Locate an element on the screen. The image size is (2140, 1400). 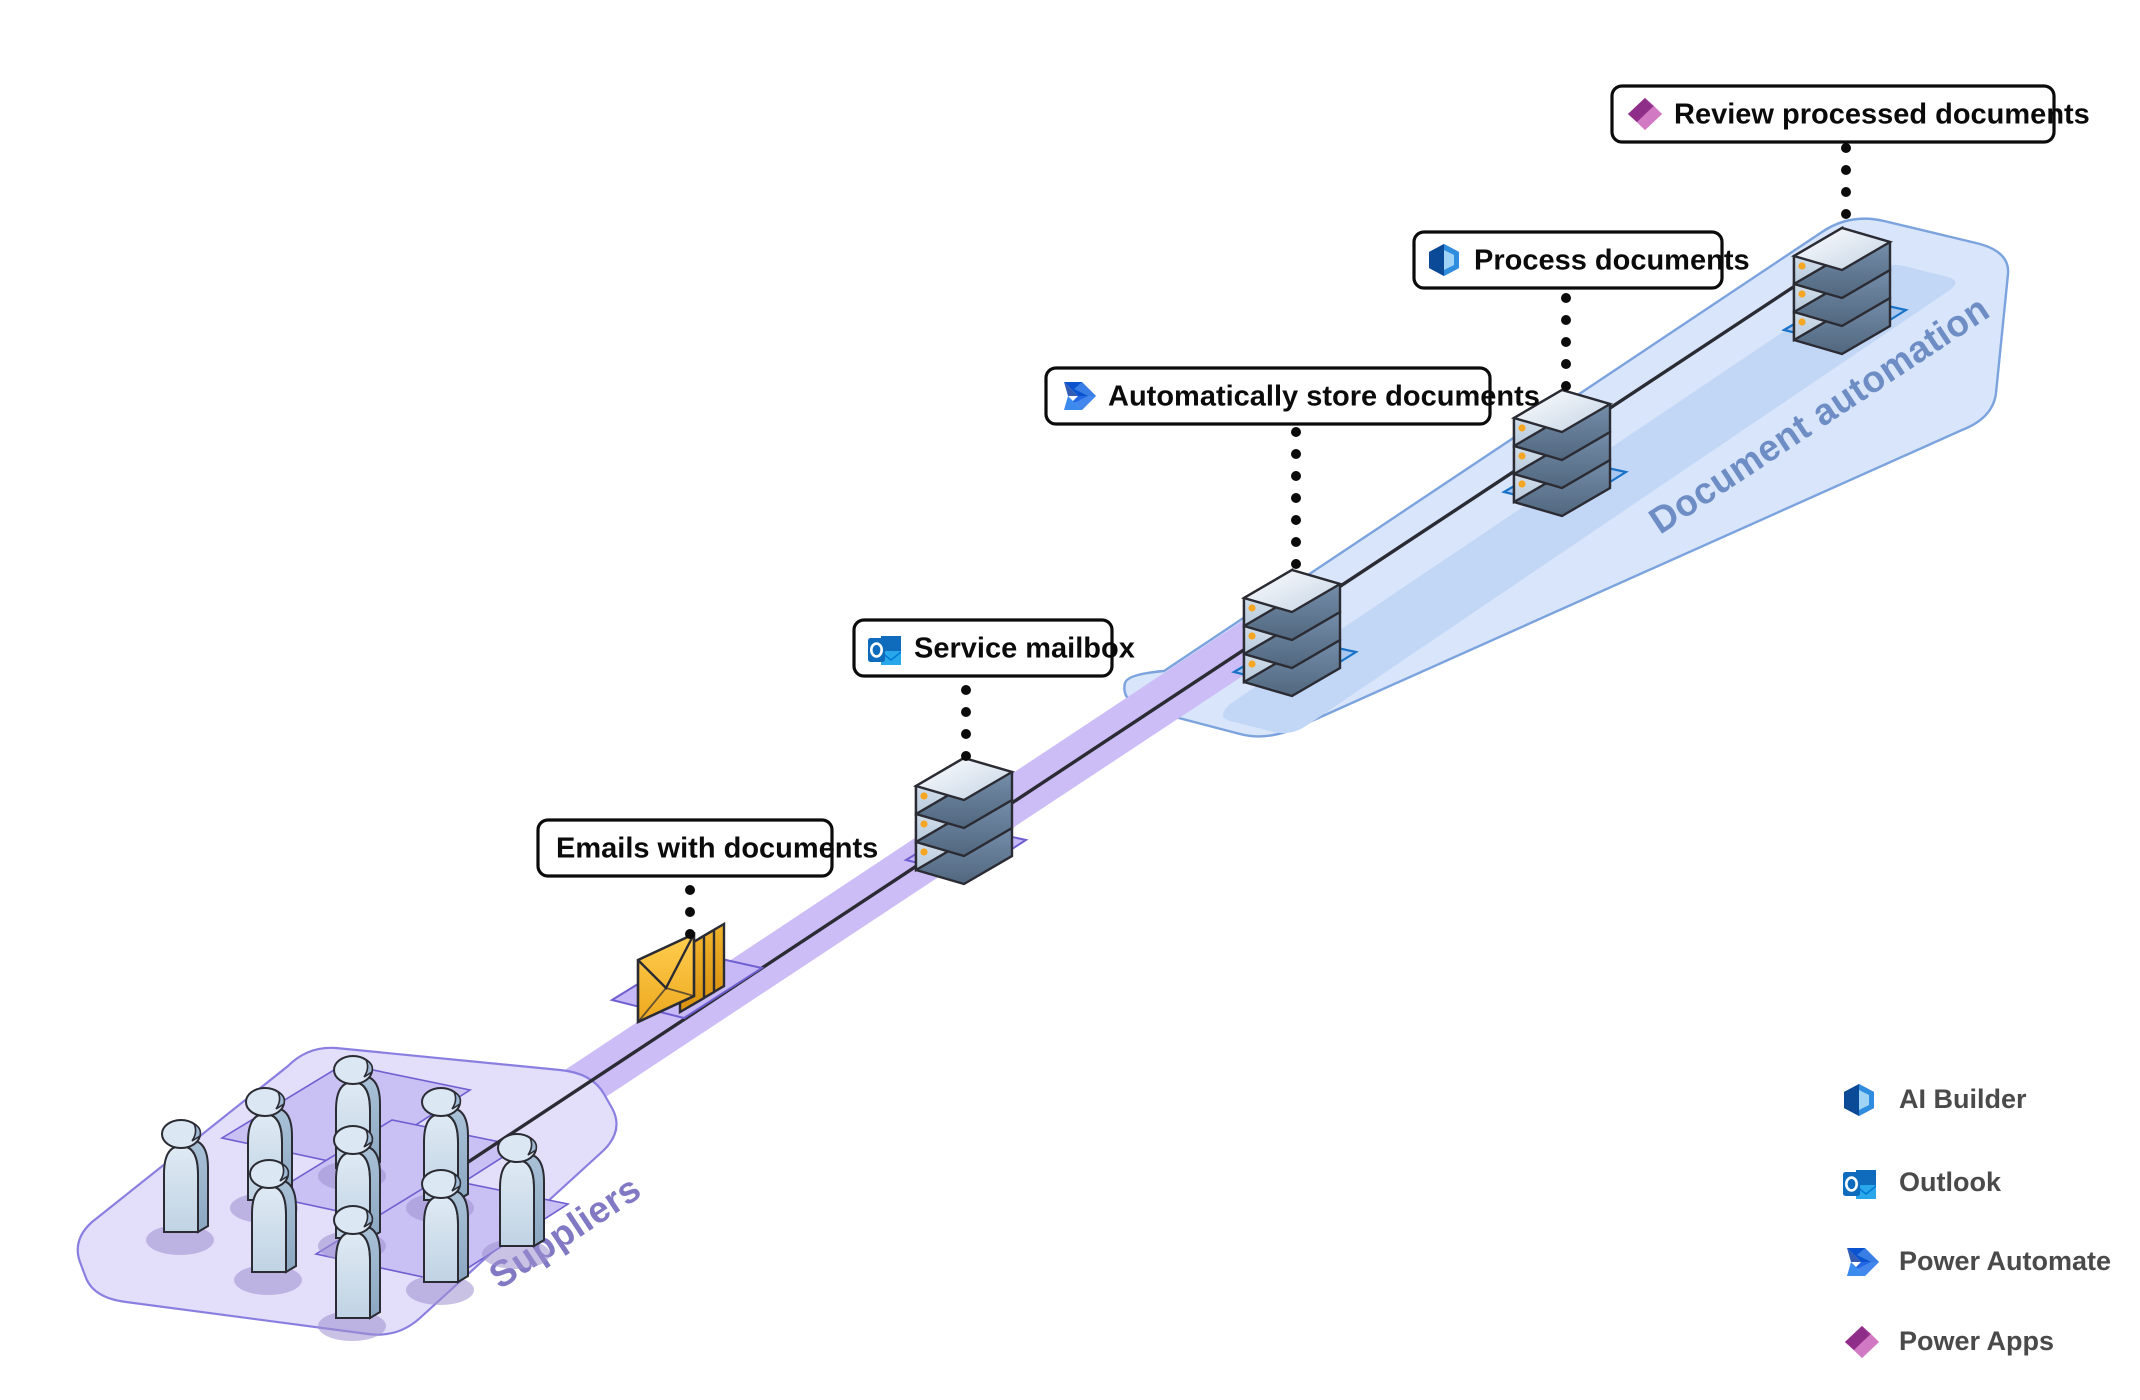
leader-line-store-documents is located at coordinates (1296, 498).